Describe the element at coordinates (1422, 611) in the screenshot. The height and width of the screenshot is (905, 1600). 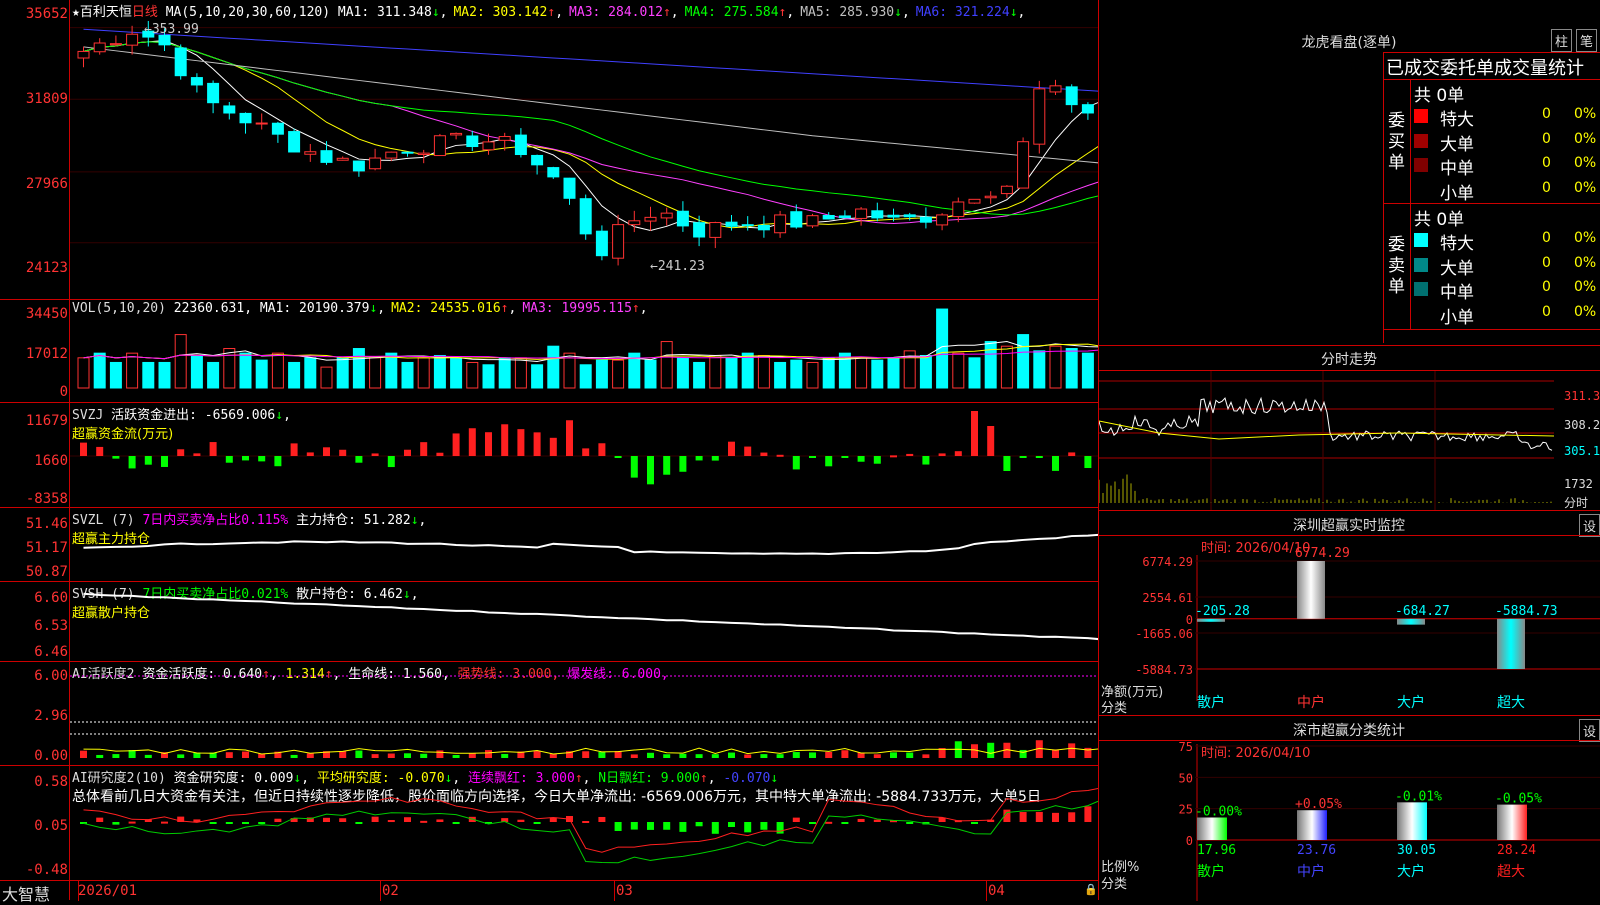
I see `mon-bar-label: -684.27` at that location.